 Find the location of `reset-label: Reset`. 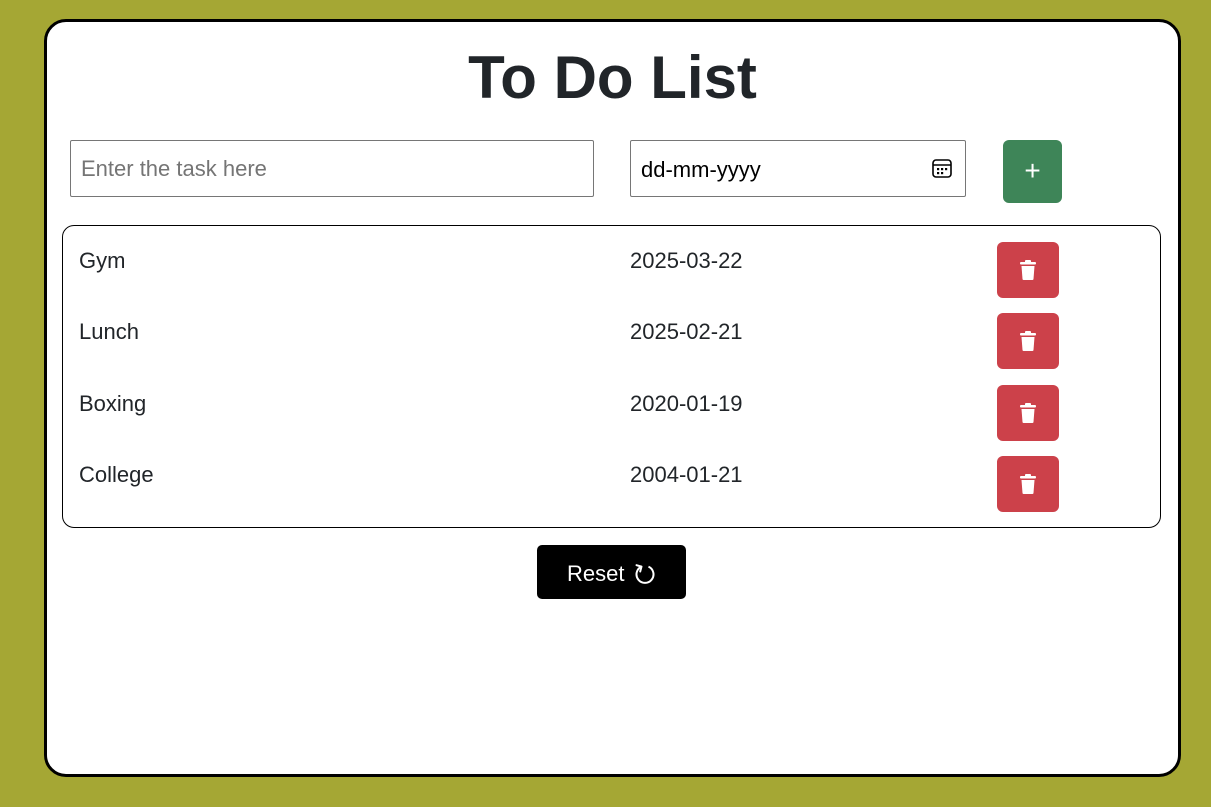

reset-label: Reset is located at coordinates (596, 573).